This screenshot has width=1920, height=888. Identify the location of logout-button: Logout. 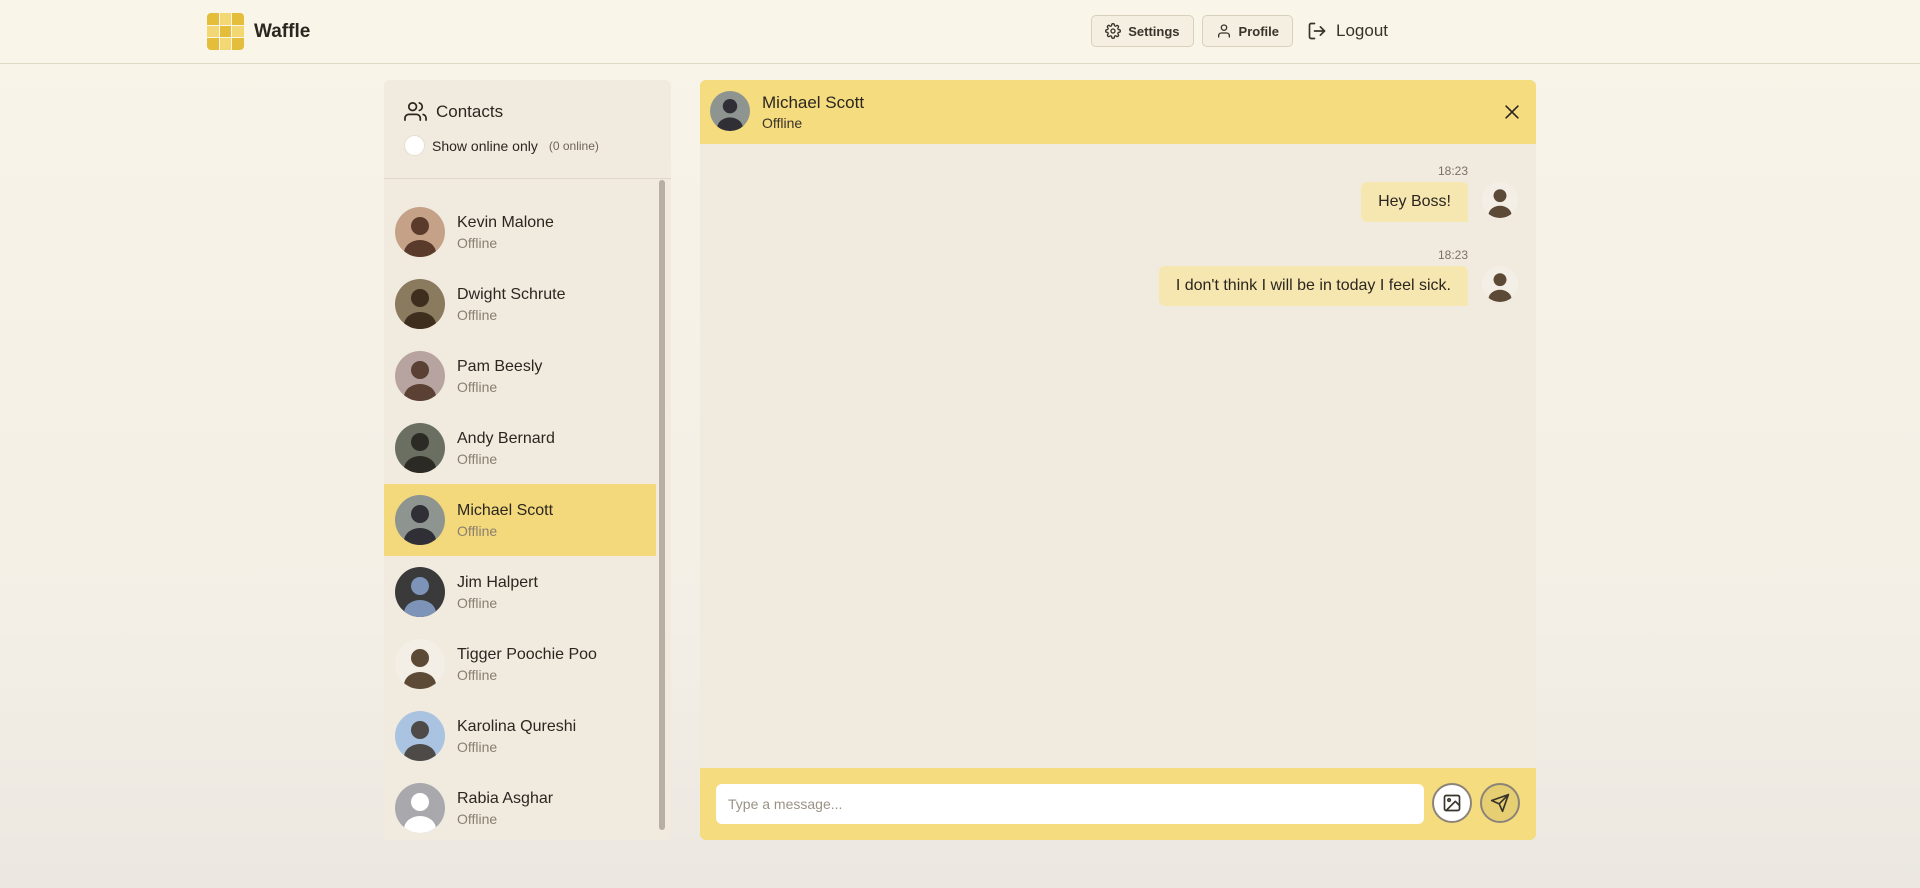
(1347, 31).